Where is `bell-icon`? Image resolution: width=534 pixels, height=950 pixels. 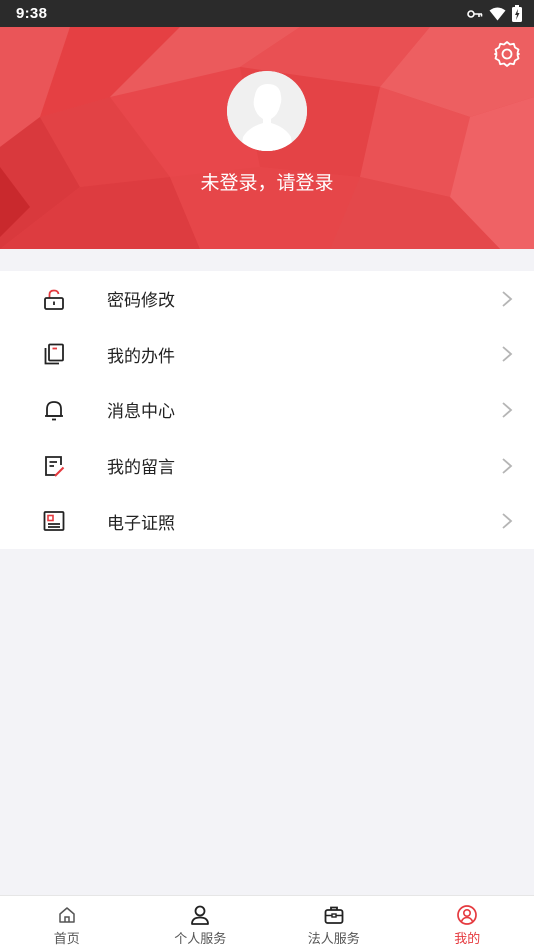 bell-icon is located at coordinates (54, 410).